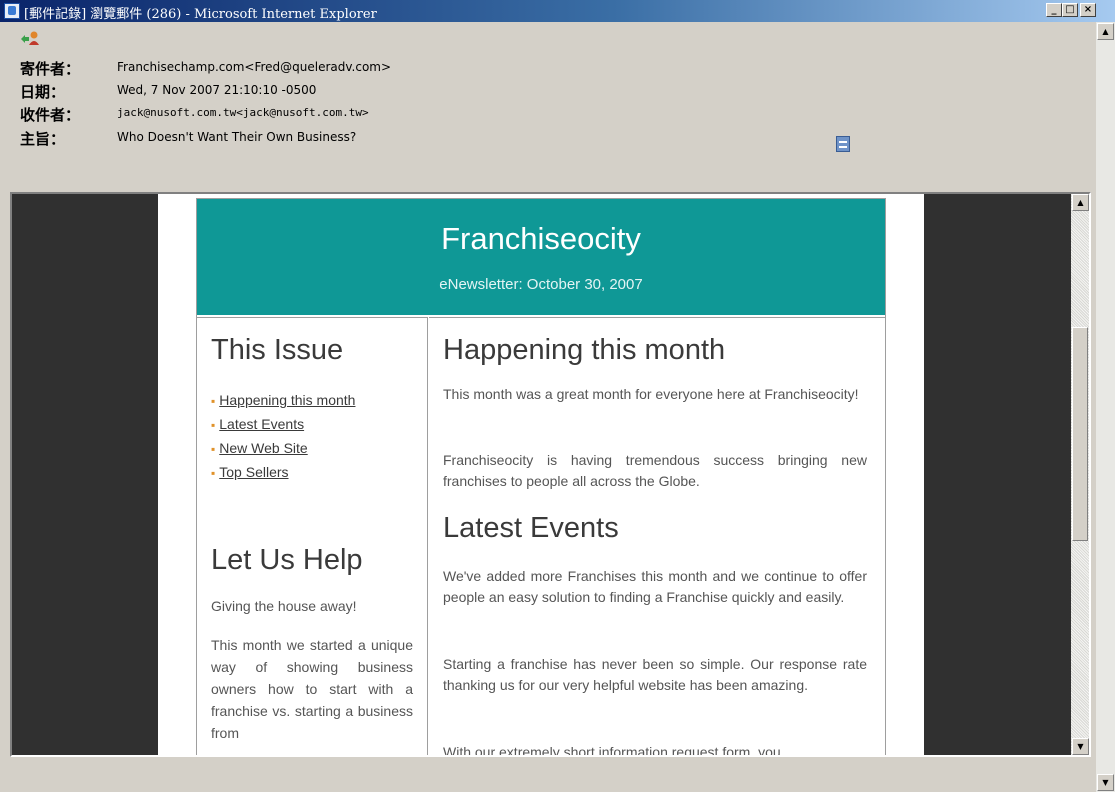 The height and width of the screenshot is (792, 1115). I want to click on date-label: 日期：, so click(43, 92).